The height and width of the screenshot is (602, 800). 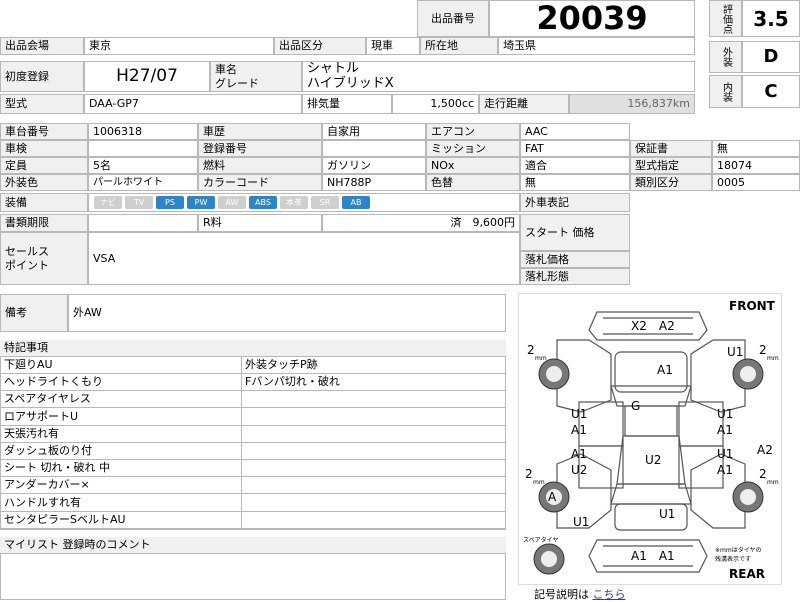 What do you see at coordinates (120, 503) in the screenshot?
I see `special-note-left: ハンドルすれ有` at bounding box center [120, 503].